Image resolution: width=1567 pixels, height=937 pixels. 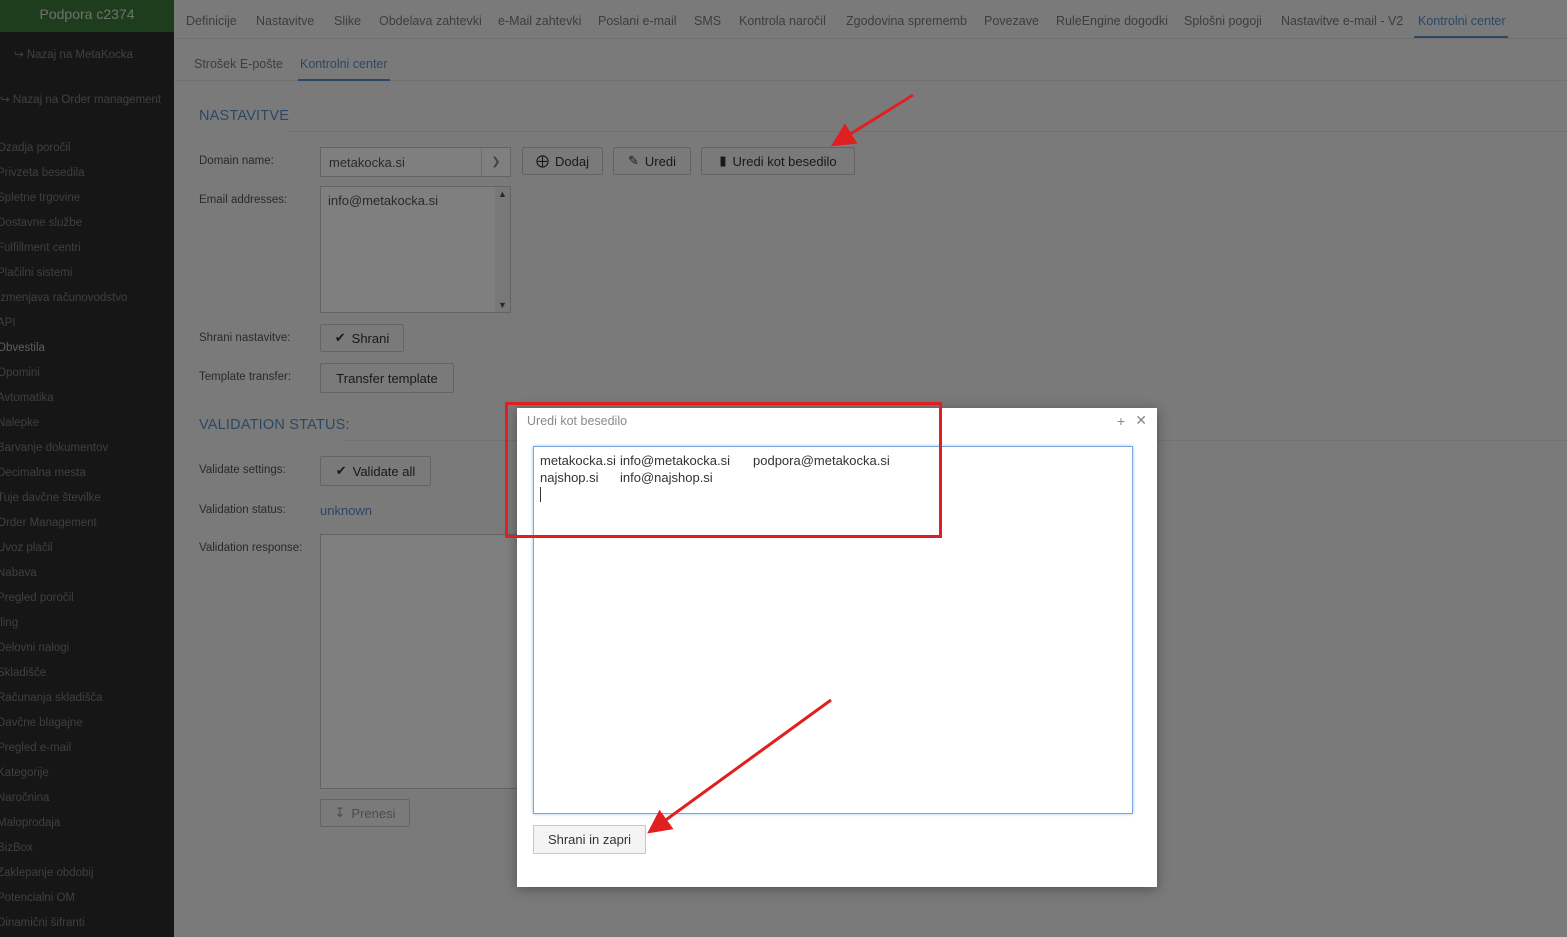 What do you see at coordinates (1121, 421) in the screenshot?
I see `maximize-icon: +` at bounding box center [1121, 421].